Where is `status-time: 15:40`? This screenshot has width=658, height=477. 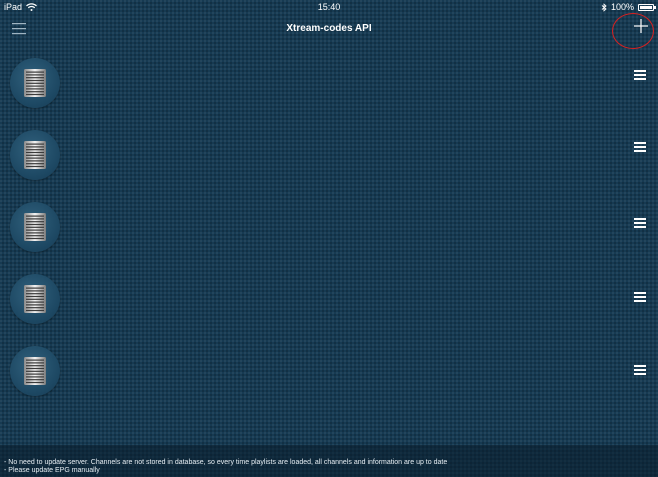 status-time: 15:40 is located at coordinates (329, 7).